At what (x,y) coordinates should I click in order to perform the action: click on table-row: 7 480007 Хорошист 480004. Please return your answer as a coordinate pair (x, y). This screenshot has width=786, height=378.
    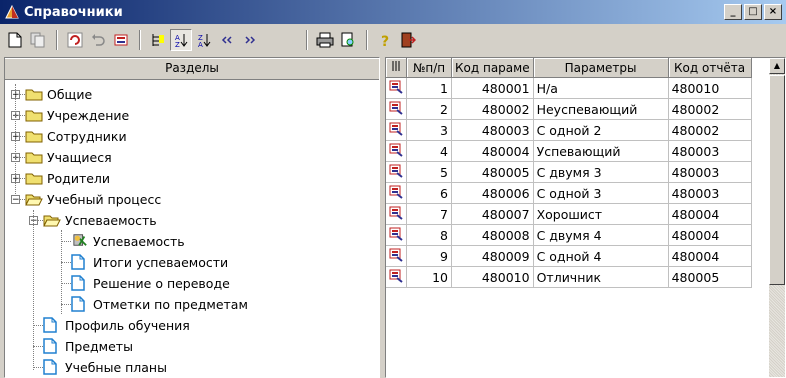
    Looking at the image, I should click on (569, 214).